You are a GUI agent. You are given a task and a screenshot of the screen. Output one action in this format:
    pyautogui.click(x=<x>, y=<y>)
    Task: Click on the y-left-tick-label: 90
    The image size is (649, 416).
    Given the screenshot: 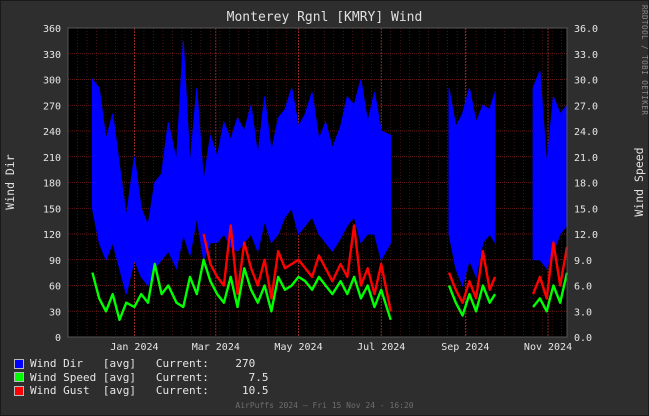 What is the action you would take?
    pyautogui.click(x=55, y=261)
    